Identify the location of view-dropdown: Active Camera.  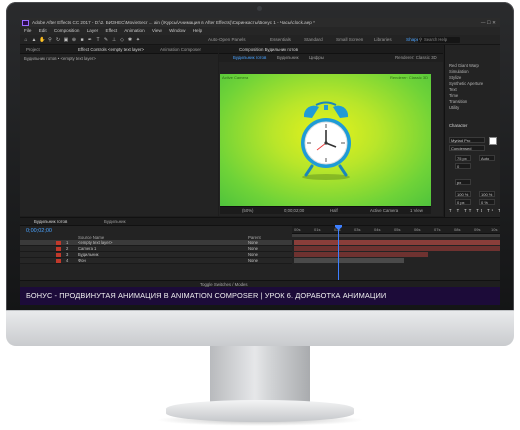
(384, 210).